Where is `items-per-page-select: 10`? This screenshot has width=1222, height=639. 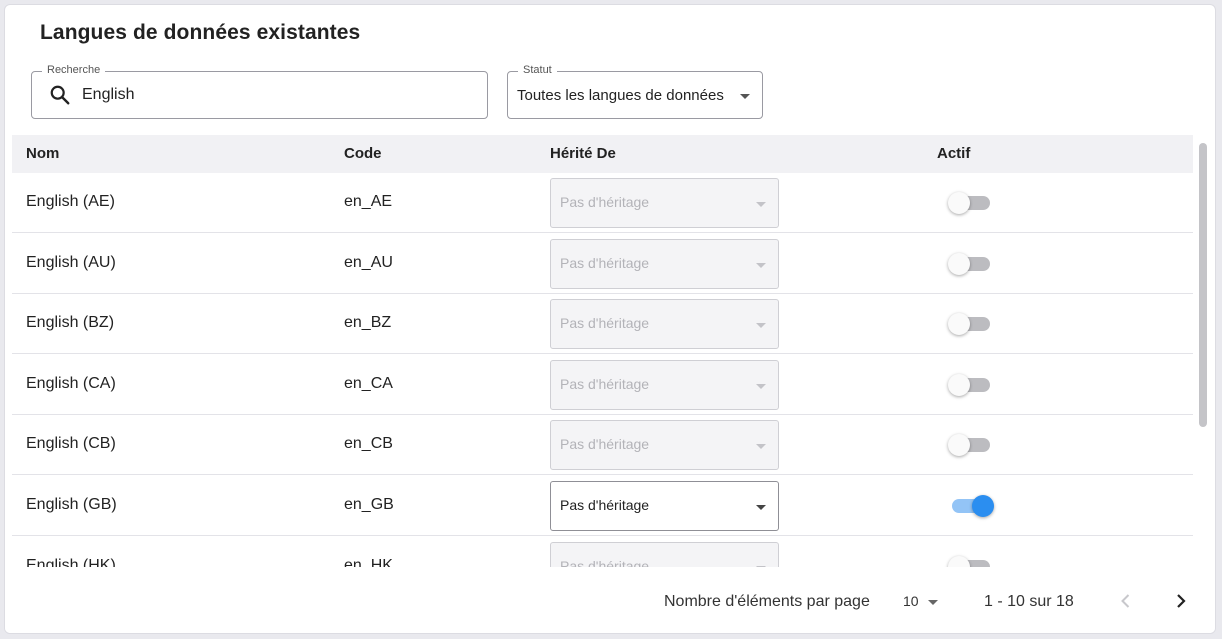
items-per-page-select: 10 is located at coordinates (926, 602).